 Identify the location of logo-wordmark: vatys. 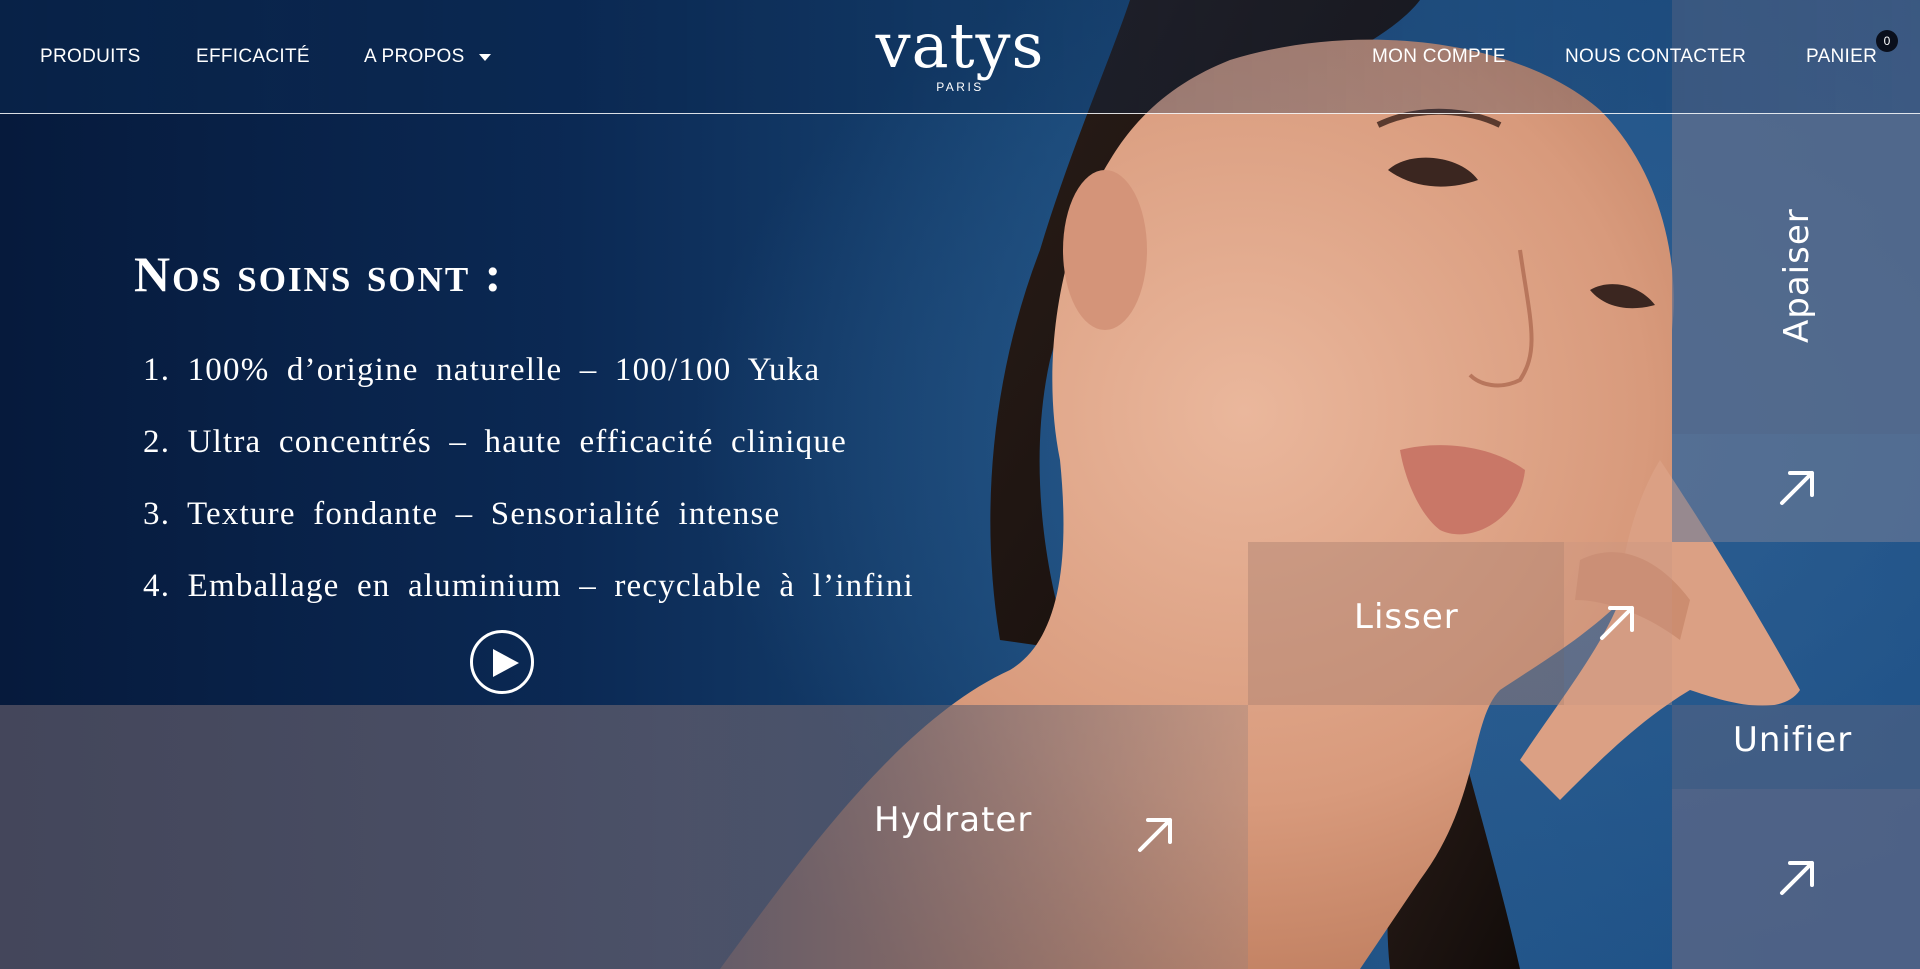
(960, 45).